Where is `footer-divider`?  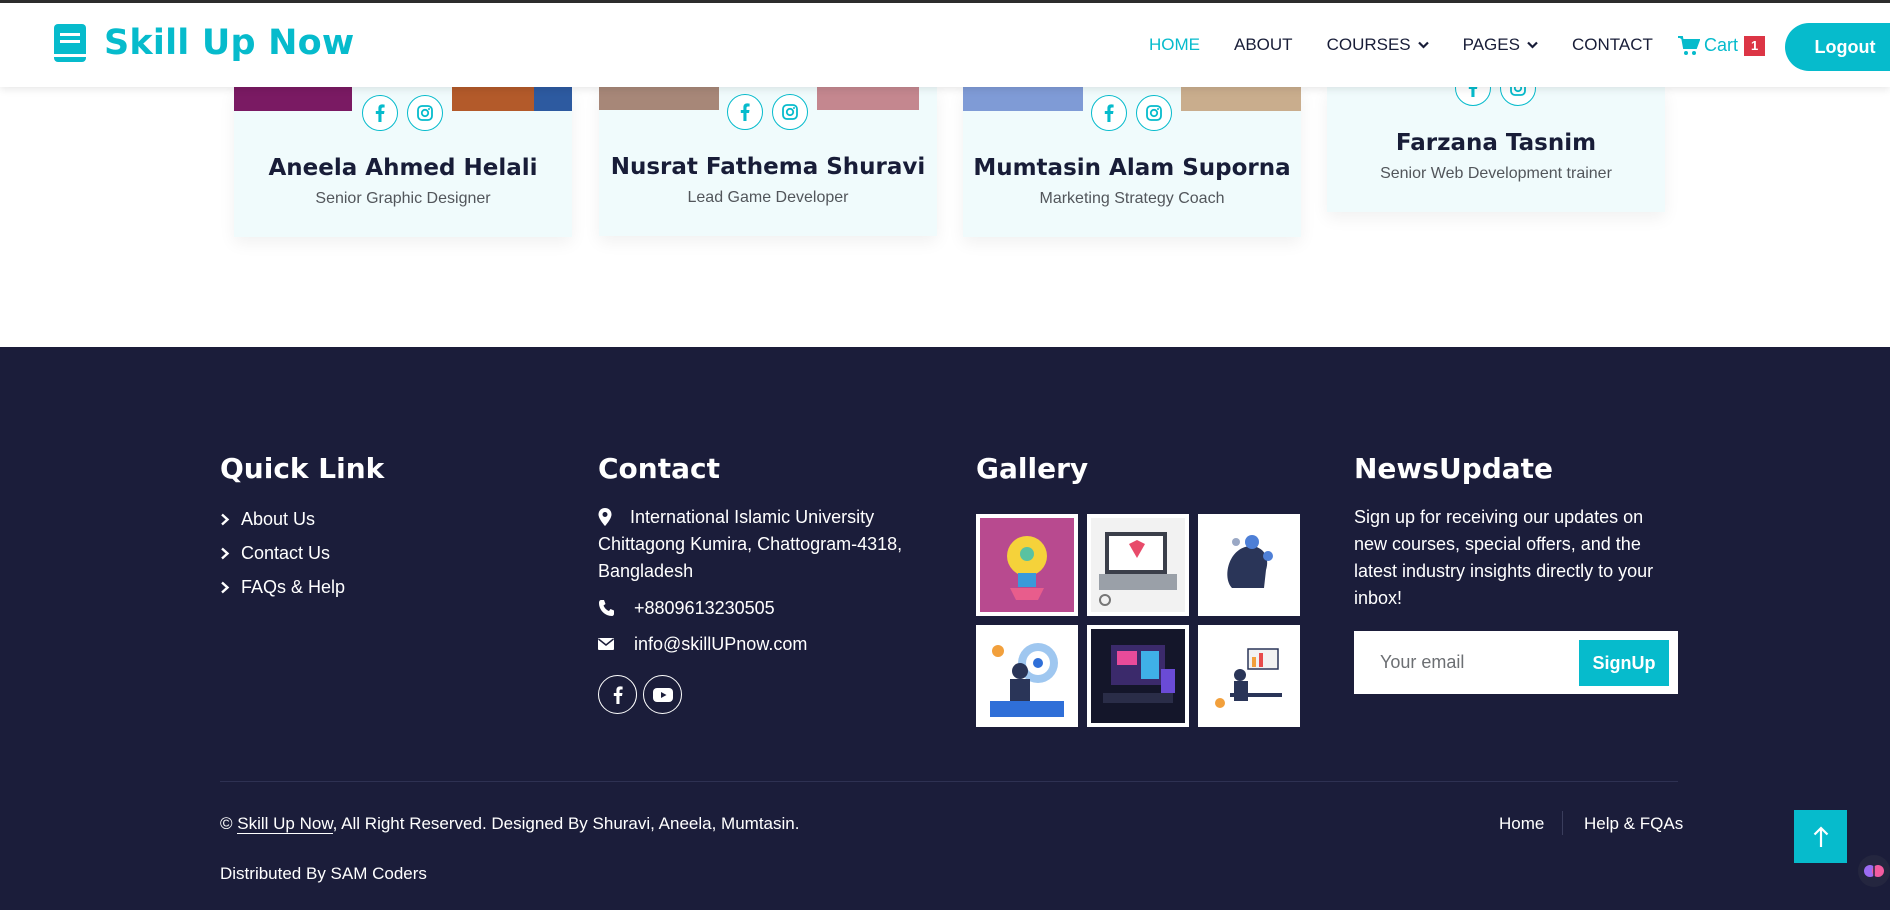 footer-divider is located at coordinates (949, 781).